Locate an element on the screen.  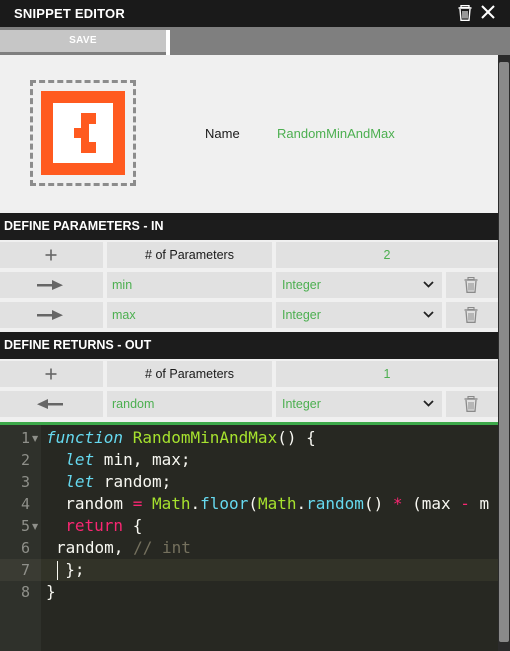
code-keyword: return is located at coordinates (94, 525).